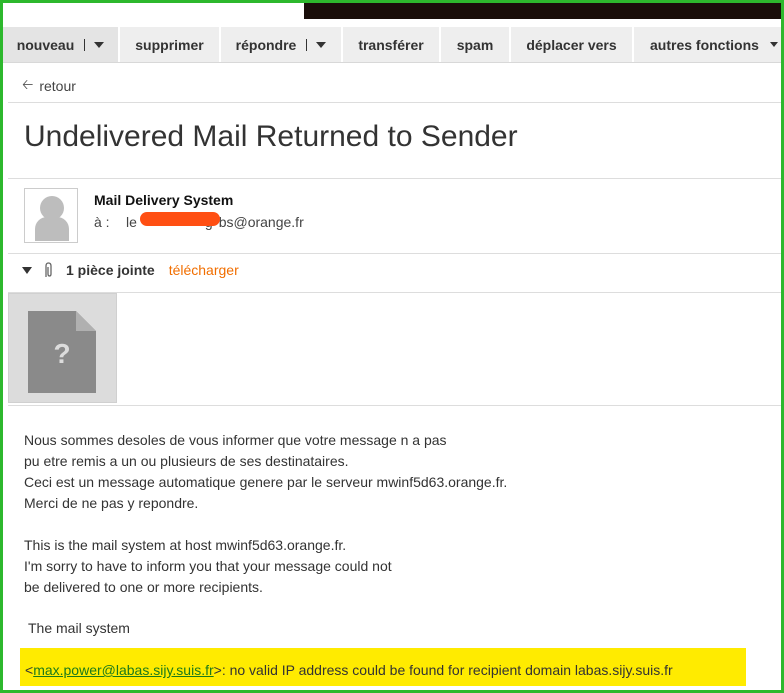 The image size is (784, 693). I want to click on message-subject: Undelivered Mail Returned to Sender, so click(271, 136).